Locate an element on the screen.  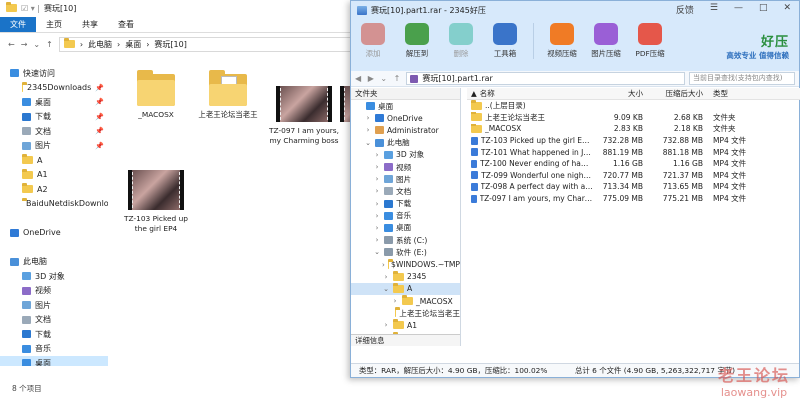
sidebar-item: 快速访问 is located at coordinates (54, 73).